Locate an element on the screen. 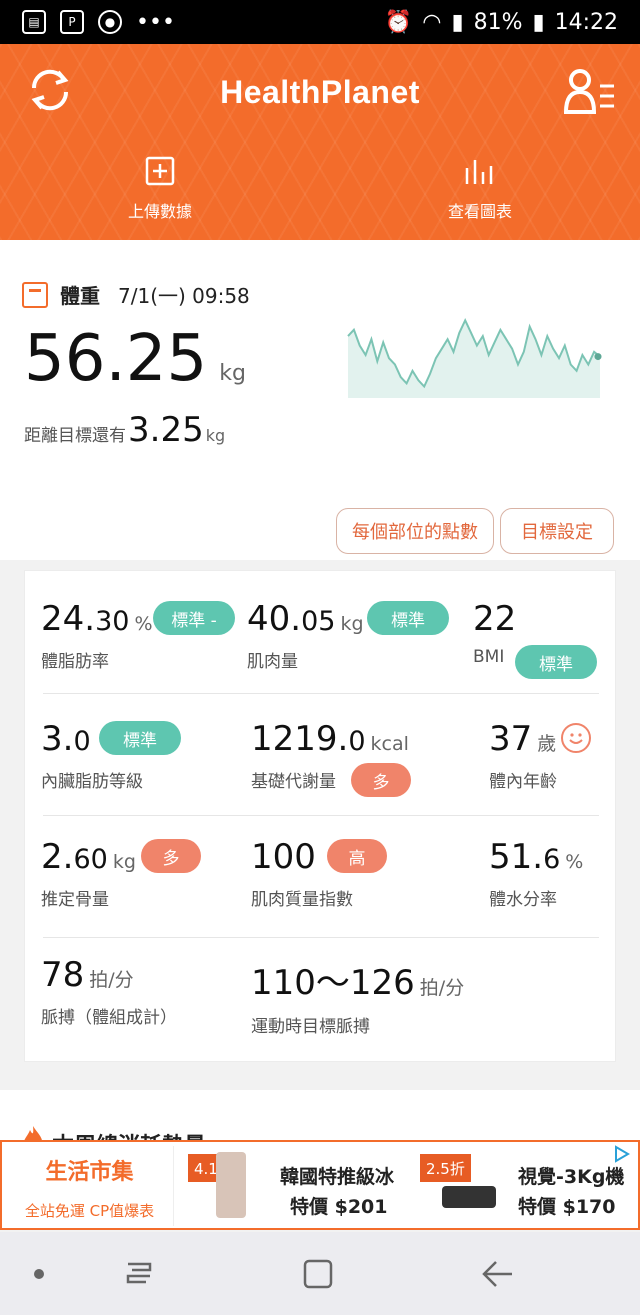  visceral-fat-label: 內臟脂肪等級 is located at coordinates (92, 782).